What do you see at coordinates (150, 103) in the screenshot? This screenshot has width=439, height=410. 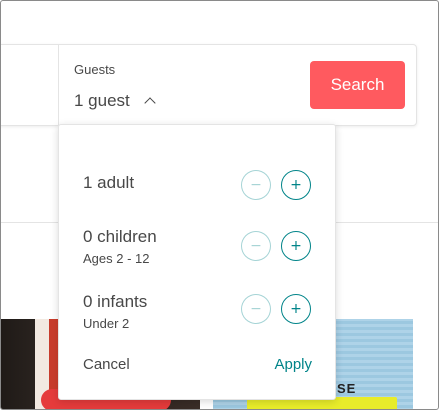 I see `chevron-up-icon` at bounding box center [150, 103].